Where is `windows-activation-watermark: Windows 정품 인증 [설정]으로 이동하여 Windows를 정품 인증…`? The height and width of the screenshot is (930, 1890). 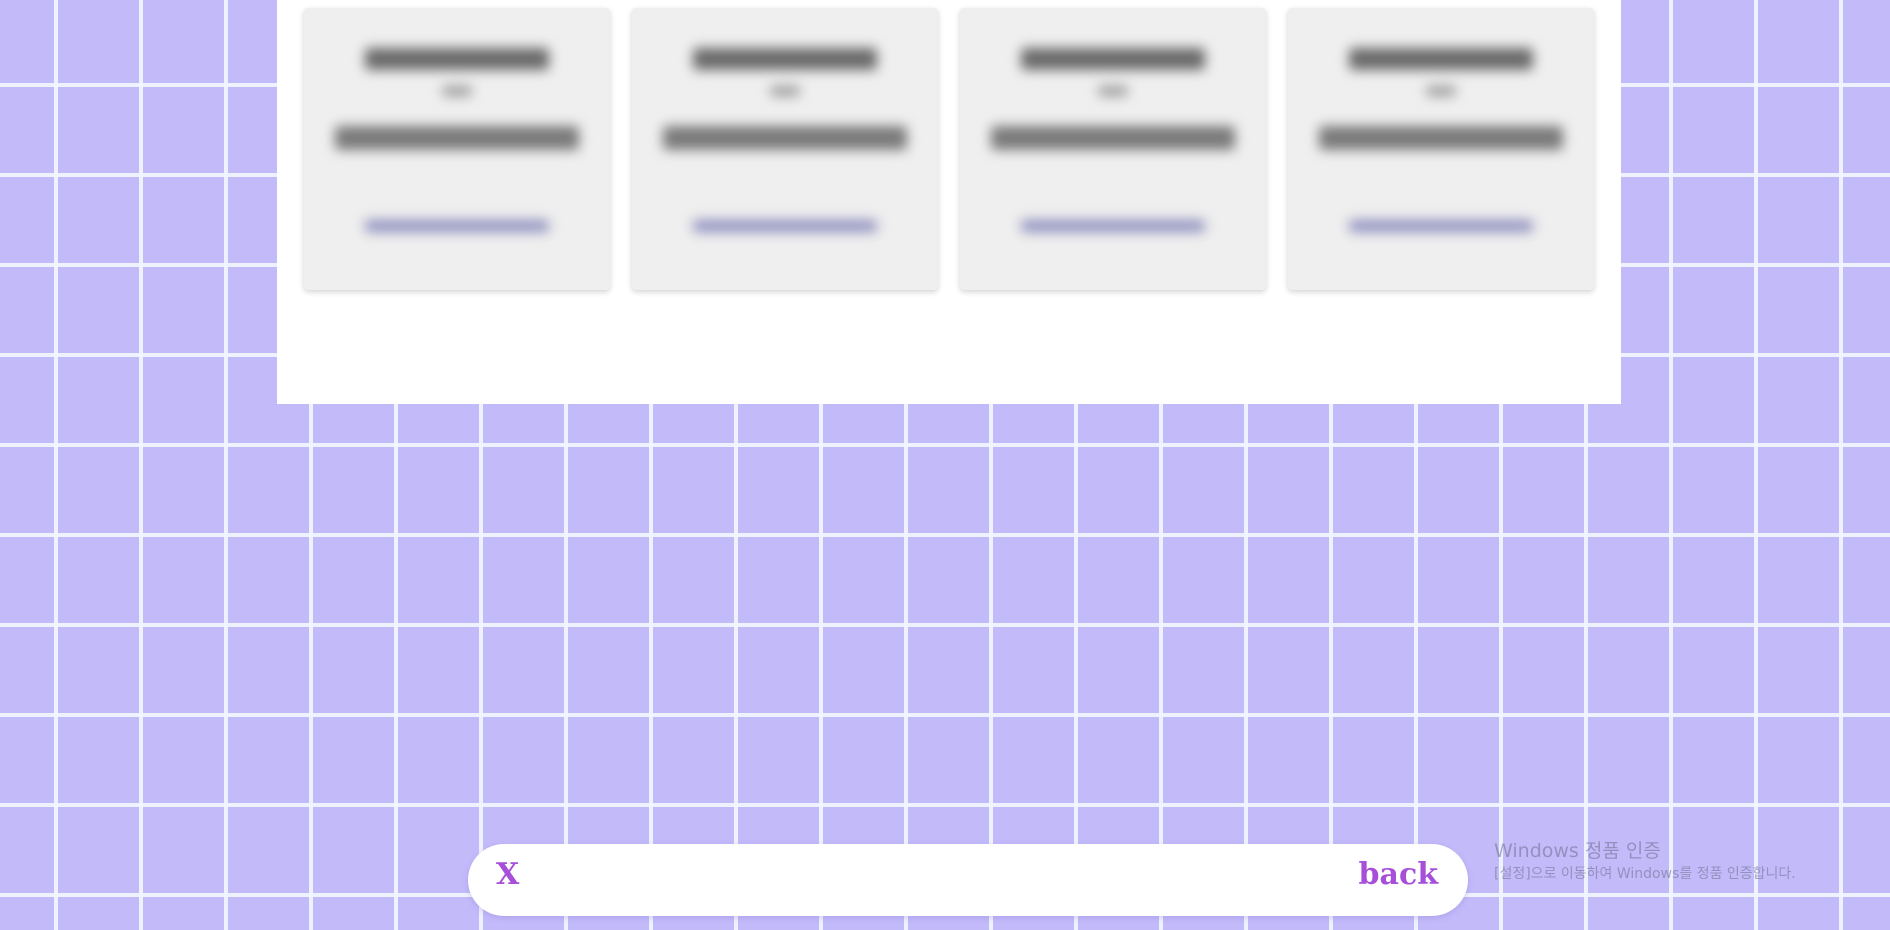 windows-activation-watermark: Windows 정품 인증 [설정]으로 이동하여 Windows를 정품 인증… is located at coordinates (1645, 861).